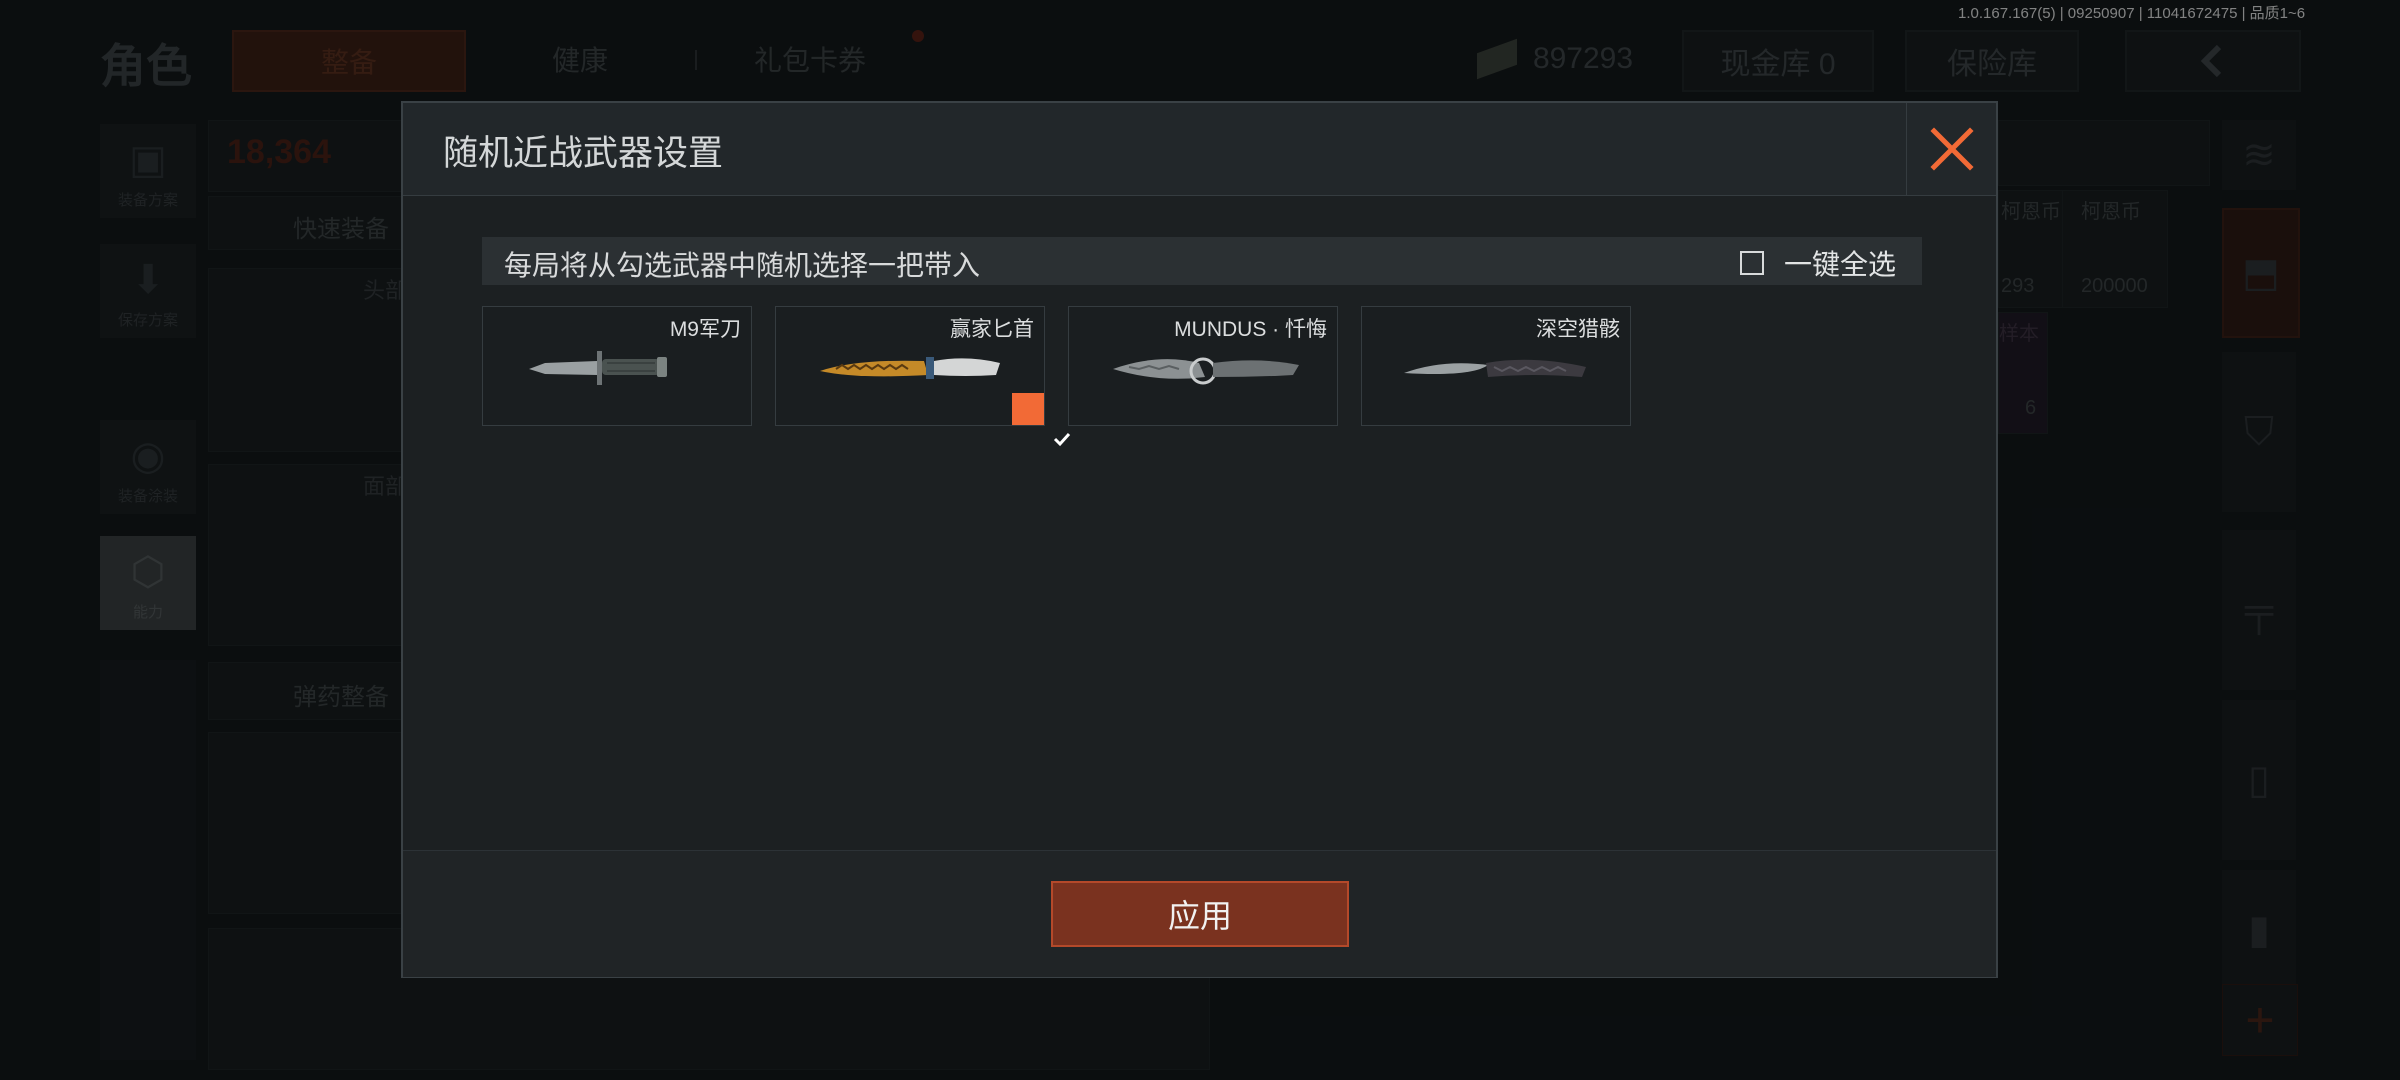  Describe the element at coordinates (910, 368) in the screenshot. I see `golden-dagger-icon` at that location.